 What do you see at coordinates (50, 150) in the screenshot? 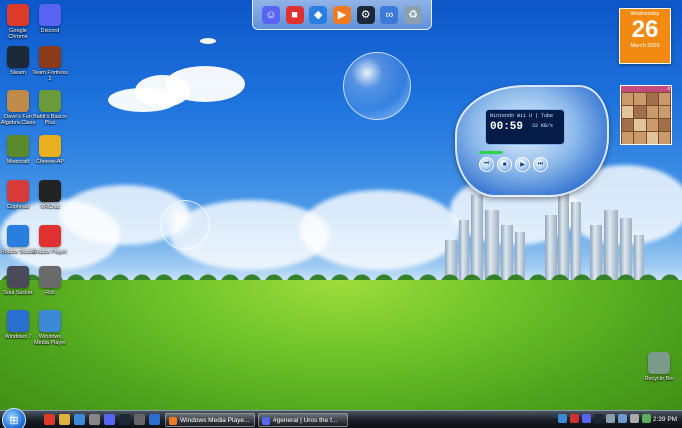
I see `desktop-icon: Cheese-AP` at bounding box center [50, 150].